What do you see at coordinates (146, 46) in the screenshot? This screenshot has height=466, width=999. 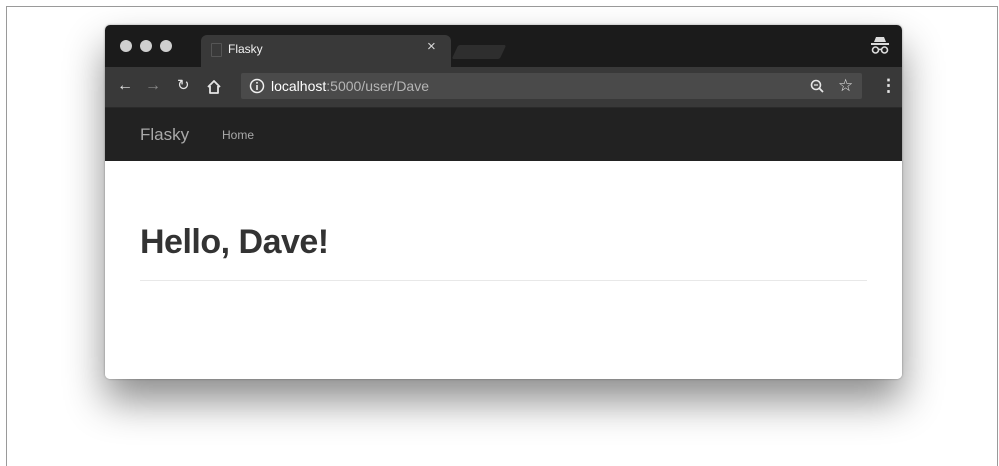 I see `window-minimize-dot` at bounding box center [146, 46].